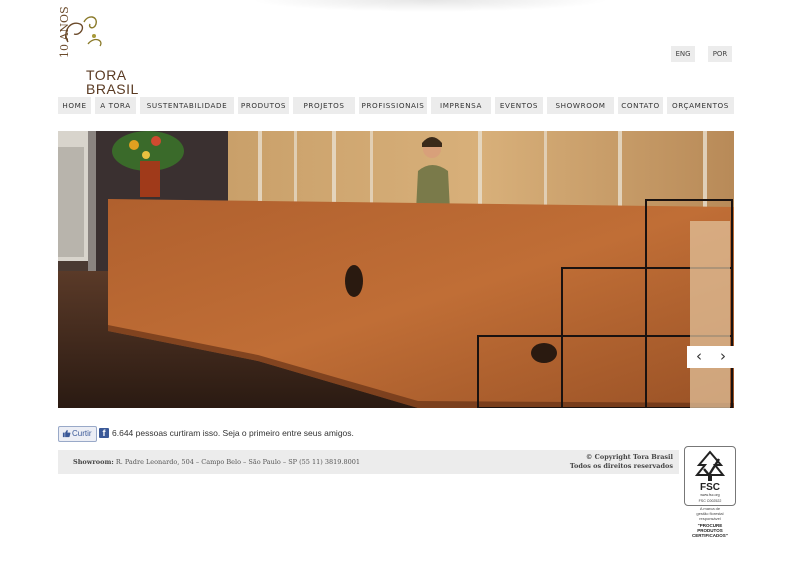 This screenshot has height=562, width=803. What do you see at coordinates (710, 513) in the screenshot?
I see `fsc-note: A marca de gestão florestal responsável` at bounding box center [710, 513].